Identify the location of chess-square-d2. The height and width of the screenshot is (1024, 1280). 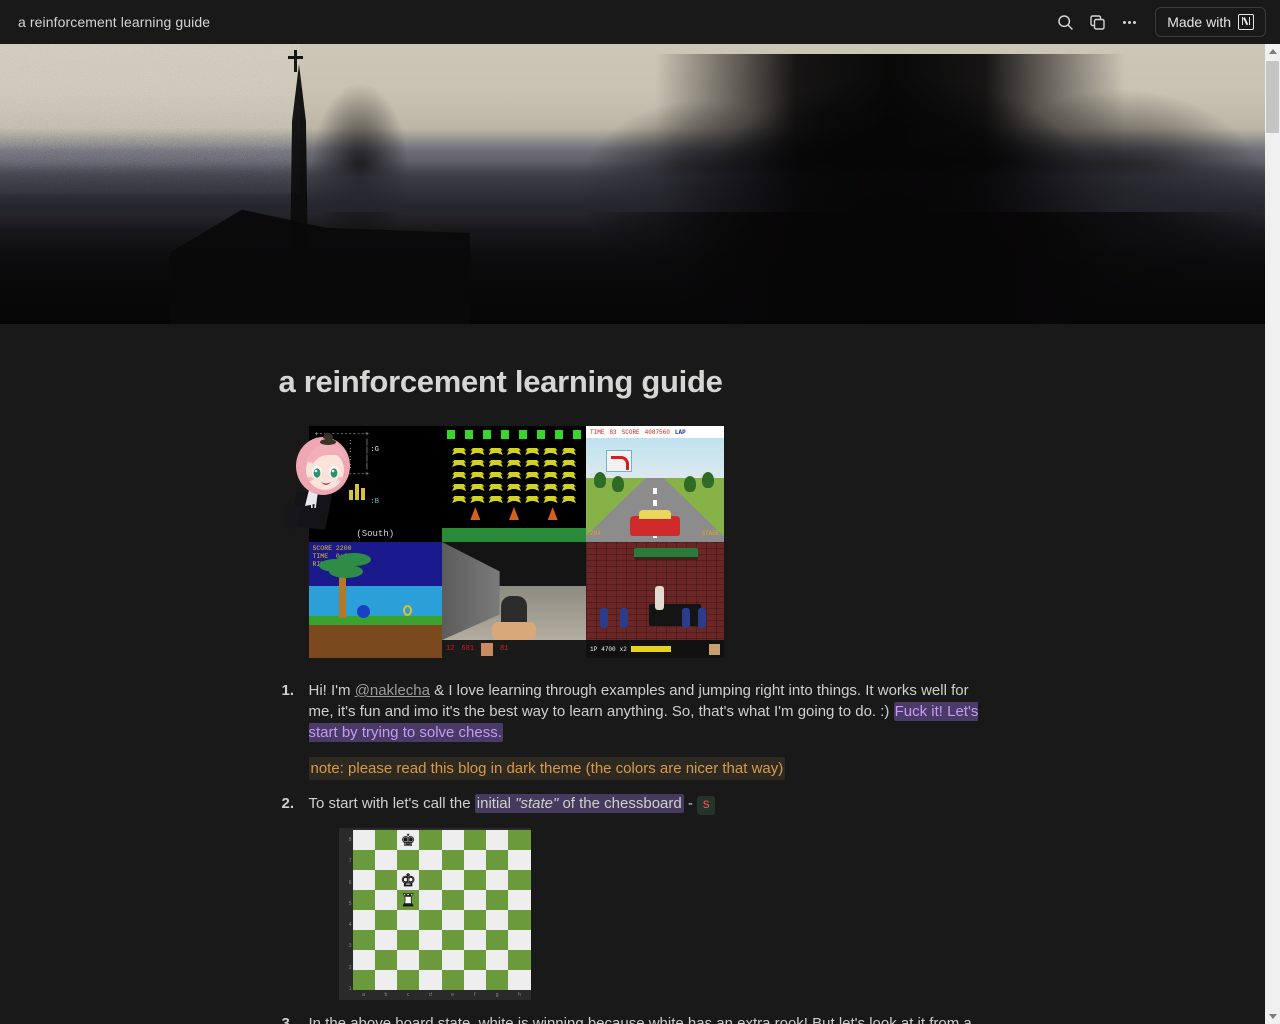
(430, 960).